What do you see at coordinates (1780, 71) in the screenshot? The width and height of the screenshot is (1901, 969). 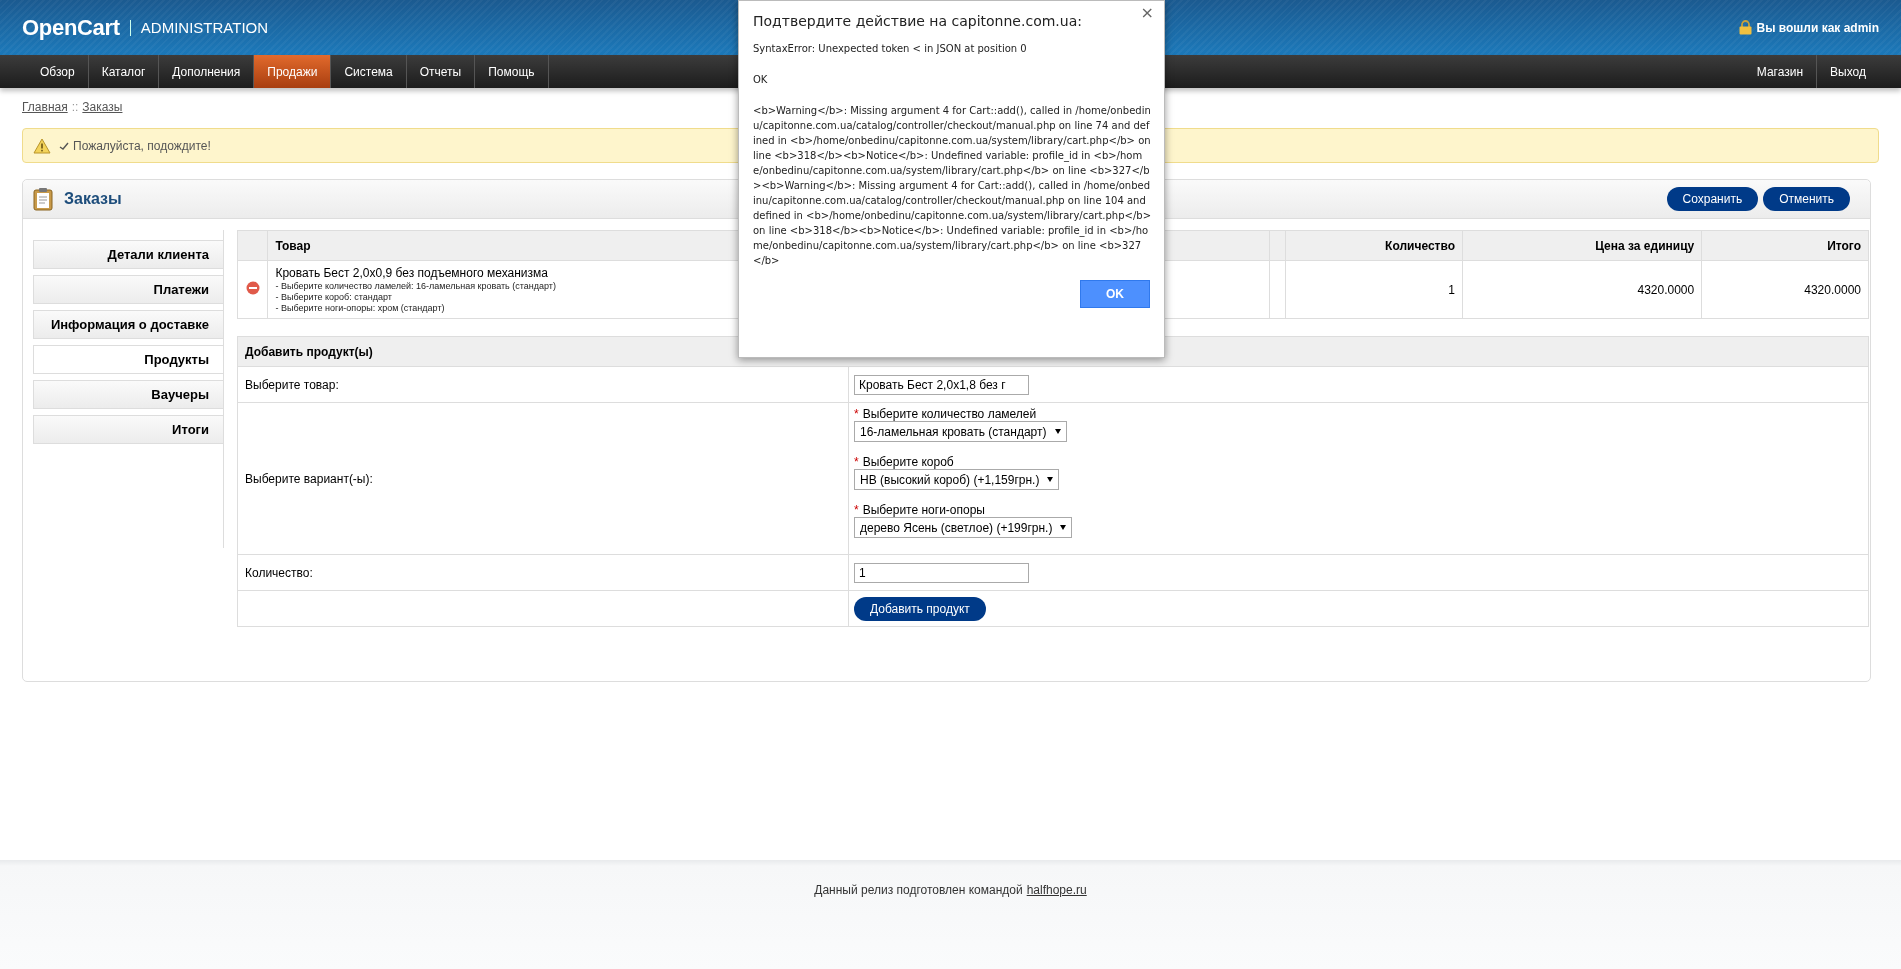 I see `nav-item: Магазин` at bounding box center [1780, 71].